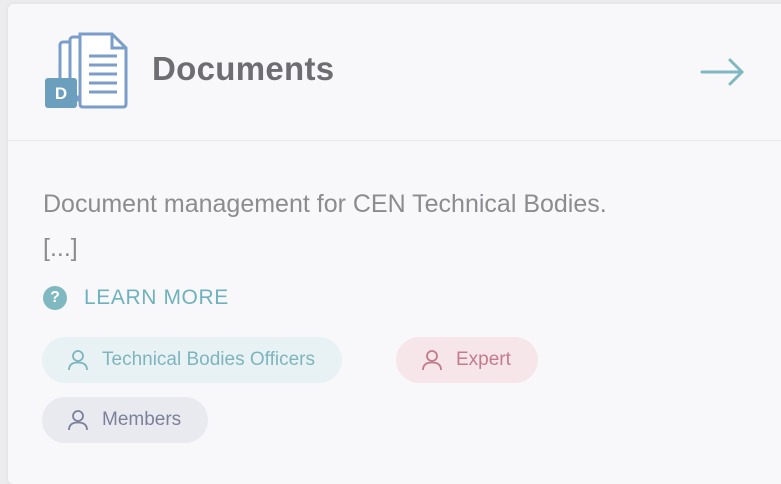 This screenshot has height=484, width=781. I want to click on role-tag-label: Expert, so click(483, 359).